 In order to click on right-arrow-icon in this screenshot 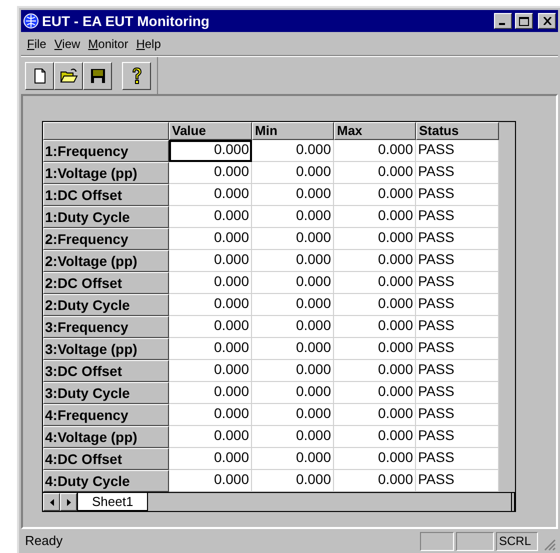, I will do `click(68, 502)`.